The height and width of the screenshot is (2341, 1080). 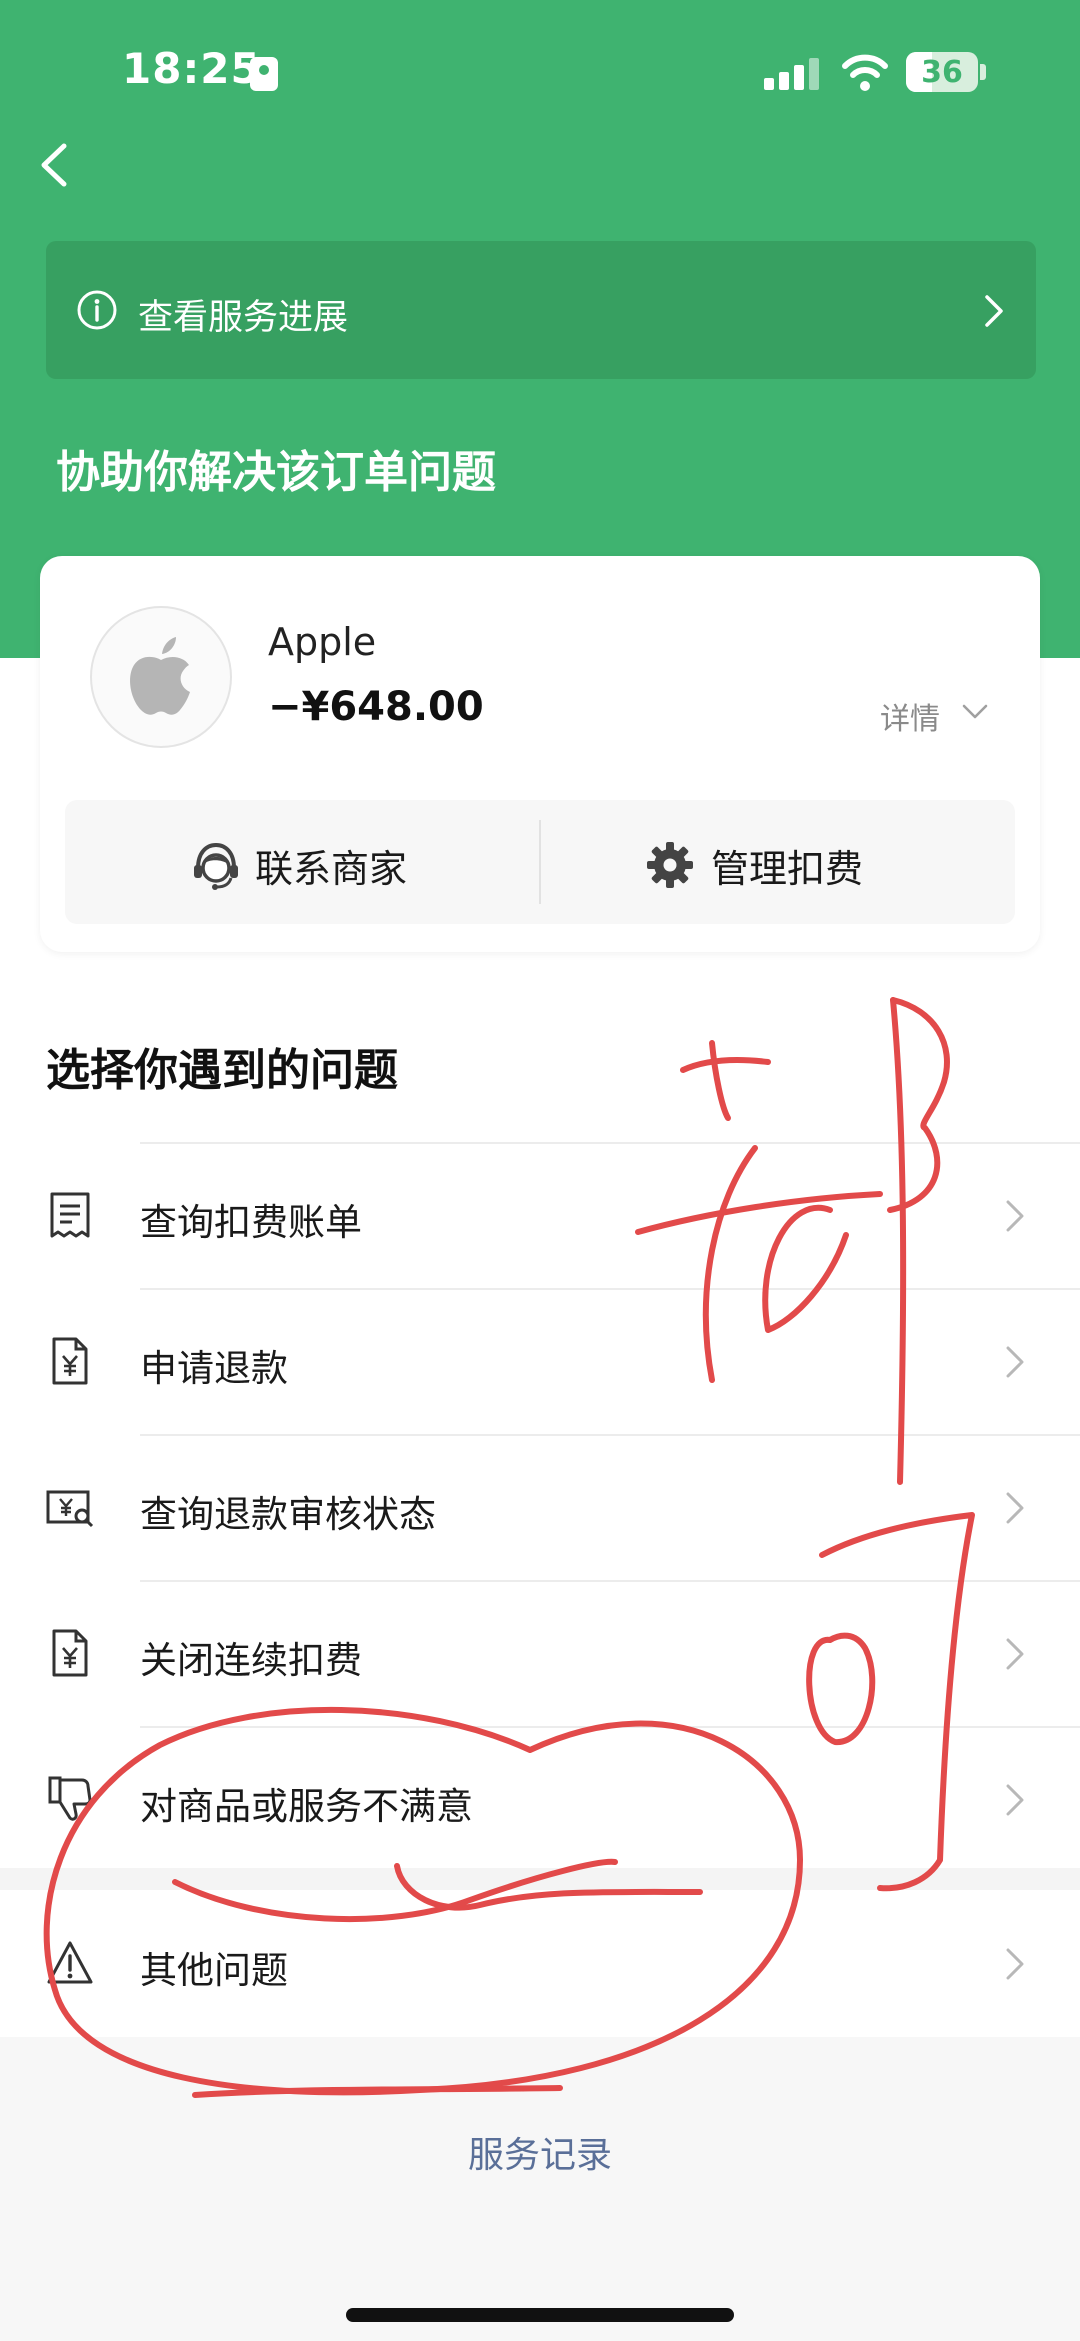 What do you see at coordinates (70, 1361) in the screenshot?
I see `refund-document-icon` at bounding box center [70, 1361].